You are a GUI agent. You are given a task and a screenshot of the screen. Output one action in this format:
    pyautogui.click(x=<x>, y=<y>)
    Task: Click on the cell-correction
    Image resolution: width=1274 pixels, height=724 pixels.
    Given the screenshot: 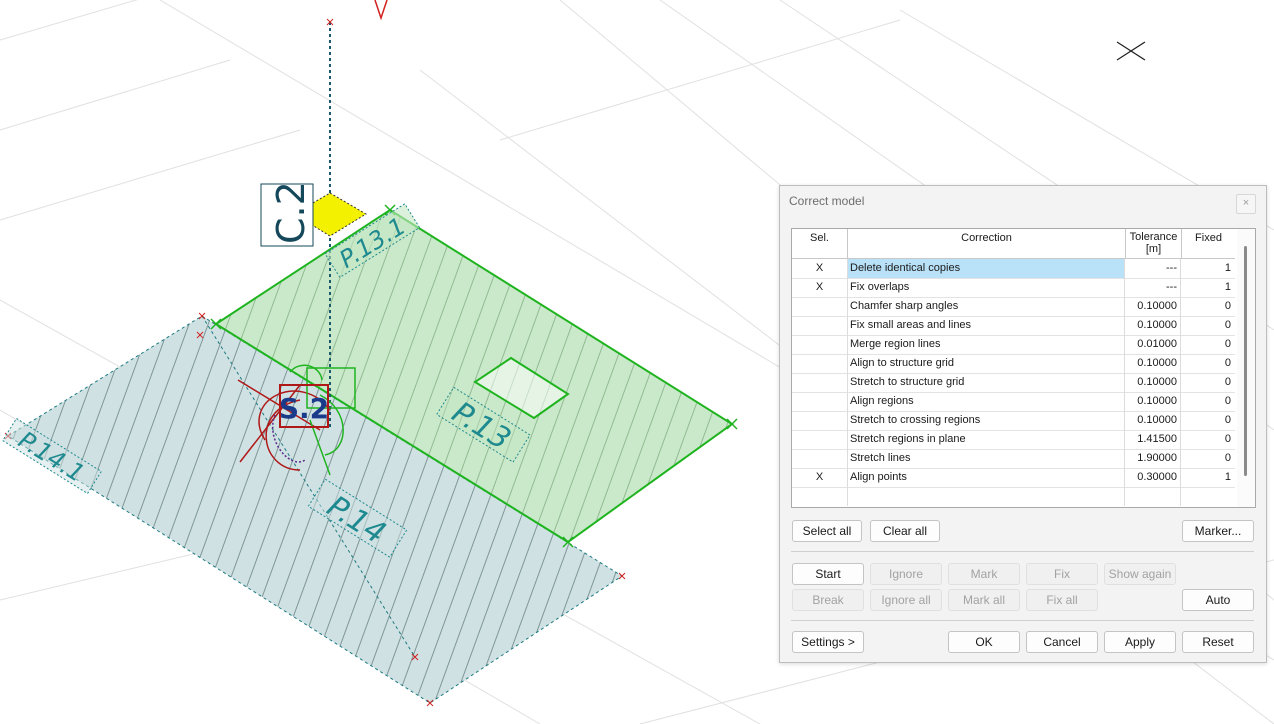 What is the action you would take?
    pyautogui.click(x=986, y=496)
    